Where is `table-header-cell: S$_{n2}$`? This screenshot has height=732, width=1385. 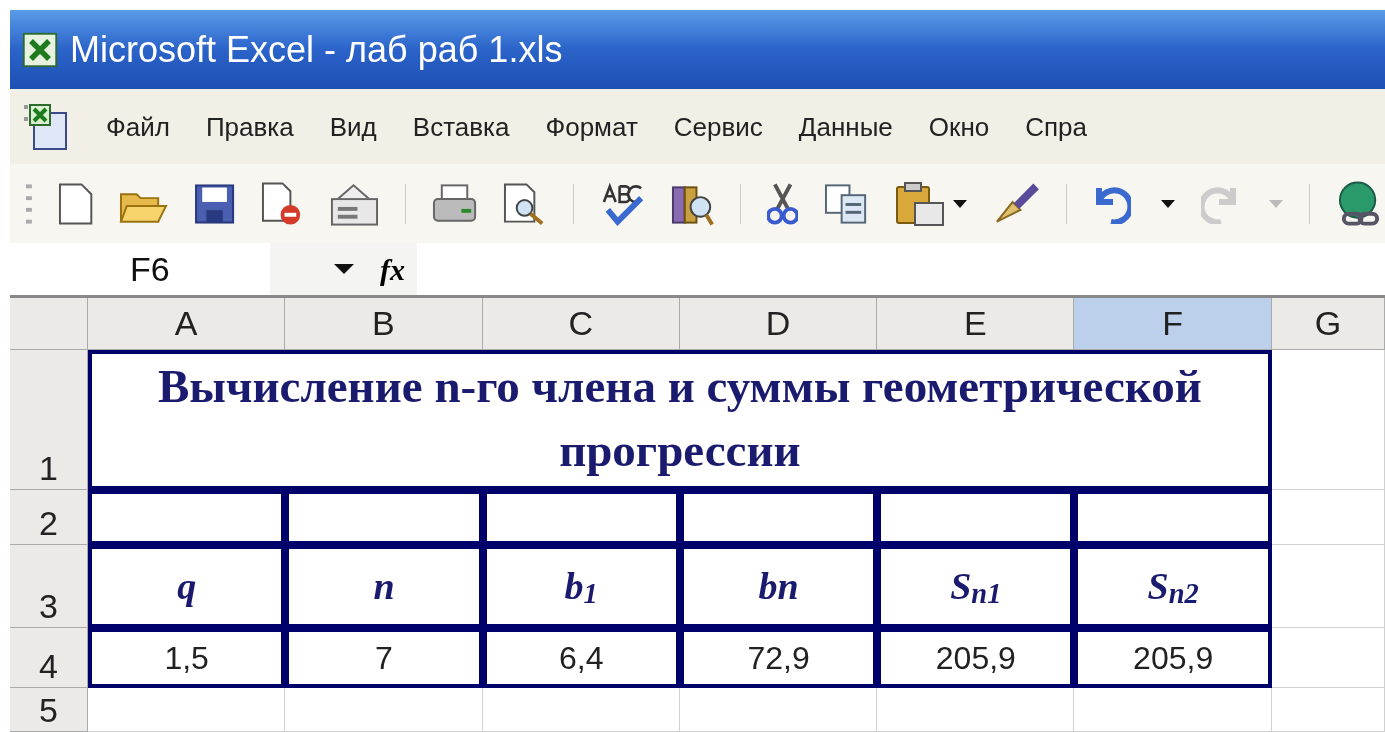 table-header-cell: S$_{n2}$ is located at coordinates (1173, 586).